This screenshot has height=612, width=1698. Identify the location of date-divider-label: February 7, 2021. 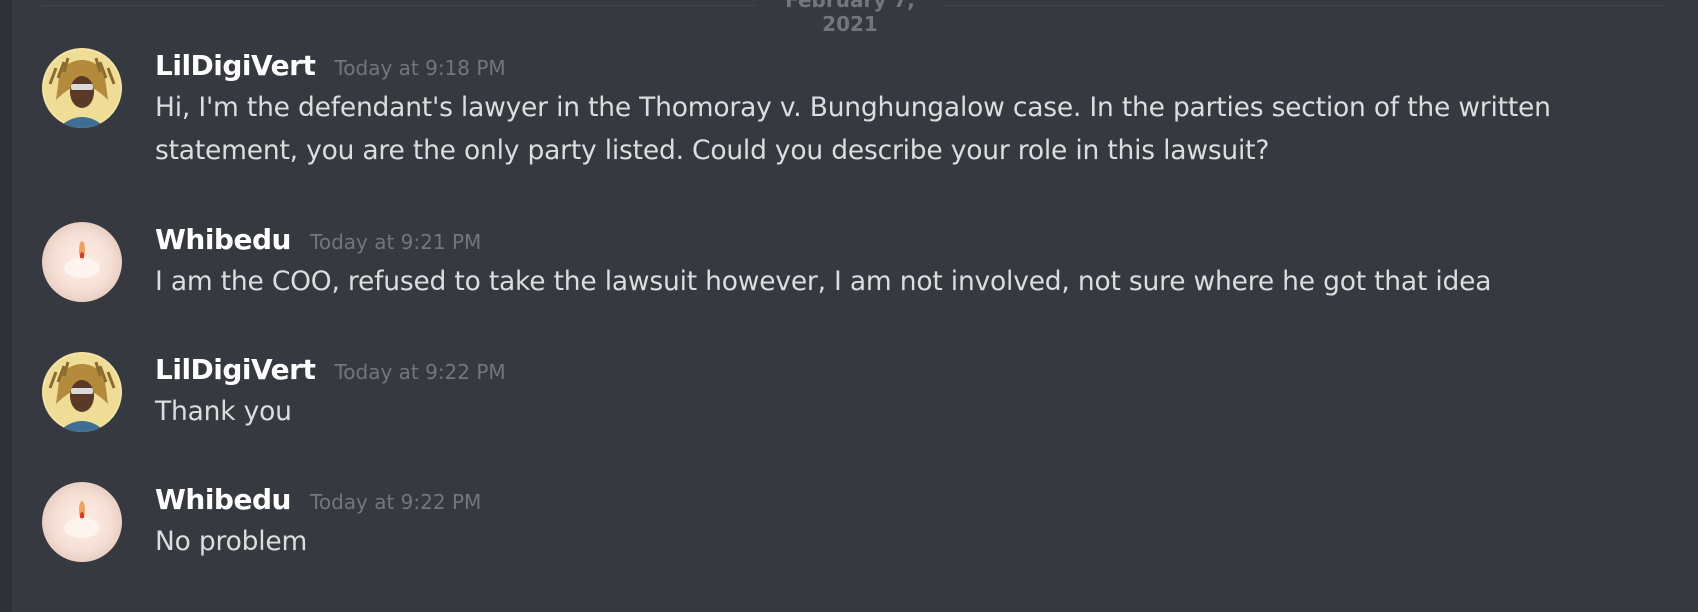
(850, 18).